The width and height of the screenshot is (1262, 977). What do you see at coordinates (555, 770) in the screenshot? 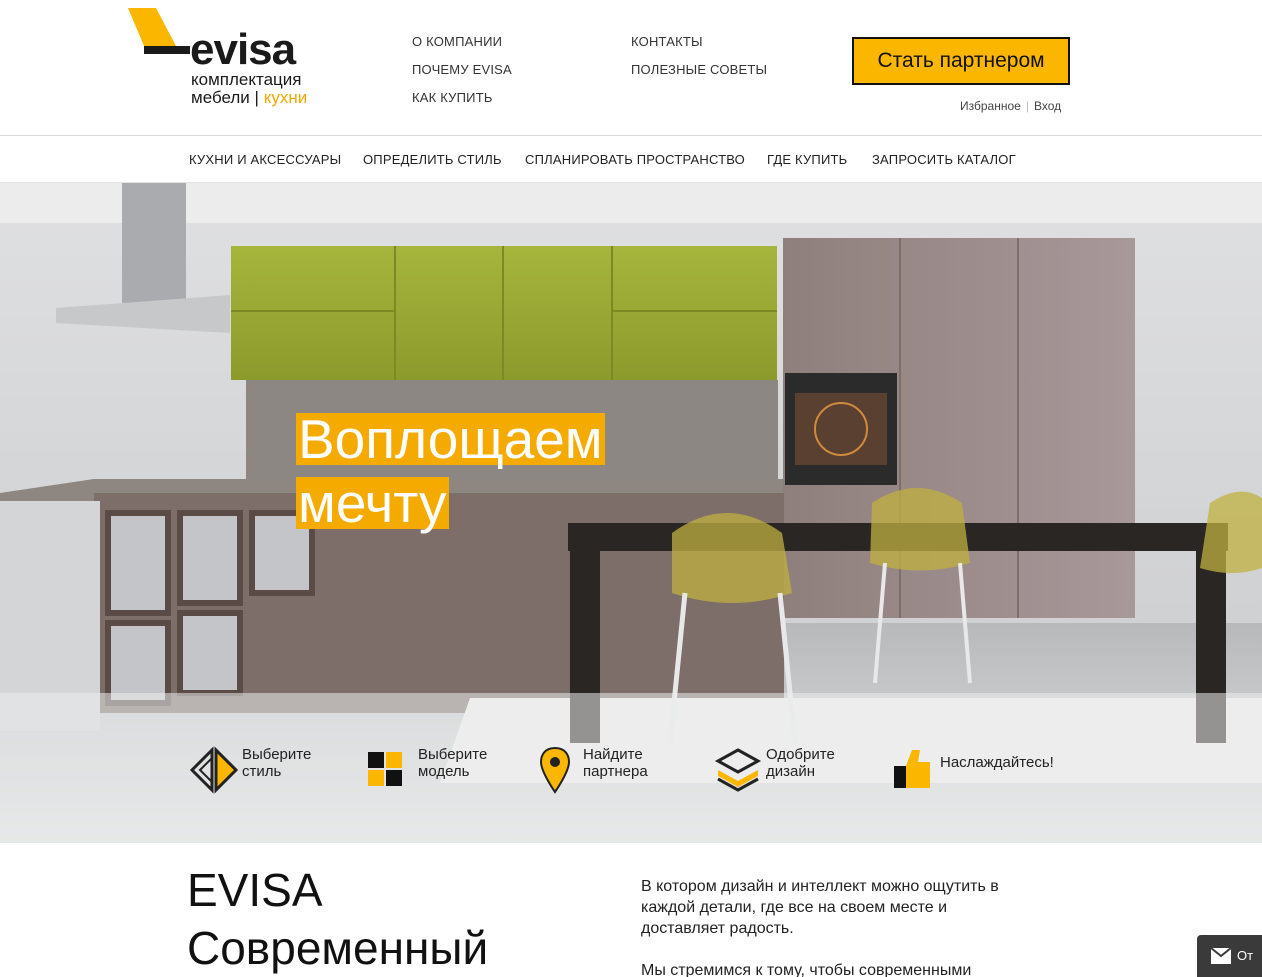
I see `location-pin-icon` at bounding box center [555, 770].